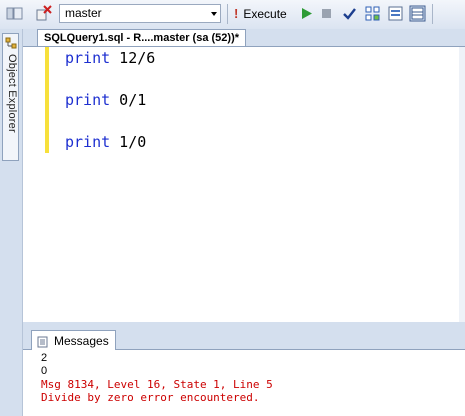  I want to click on execute-label: Execute, so click(265, 14).